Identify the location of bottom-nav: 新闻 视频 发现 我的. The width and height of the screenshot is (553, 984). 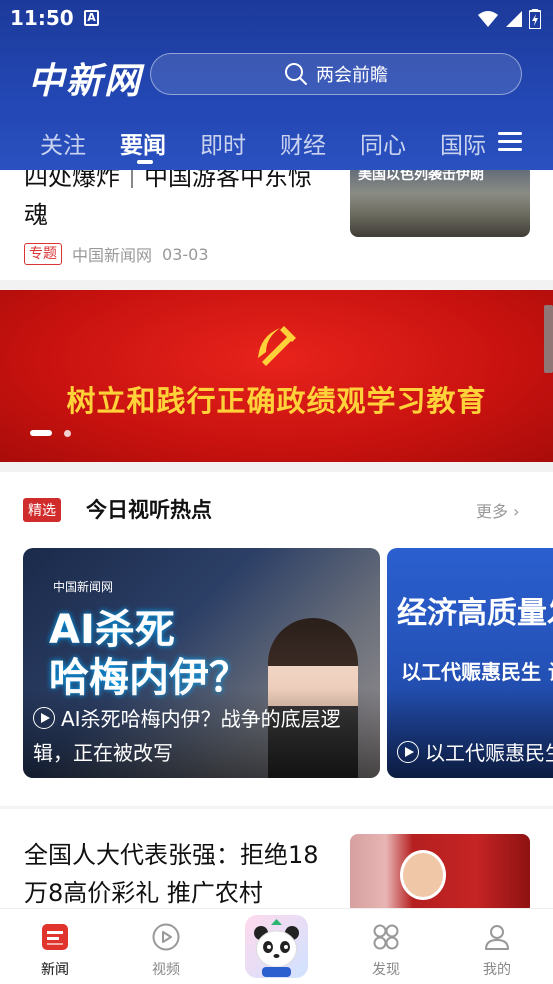
(276, 946).